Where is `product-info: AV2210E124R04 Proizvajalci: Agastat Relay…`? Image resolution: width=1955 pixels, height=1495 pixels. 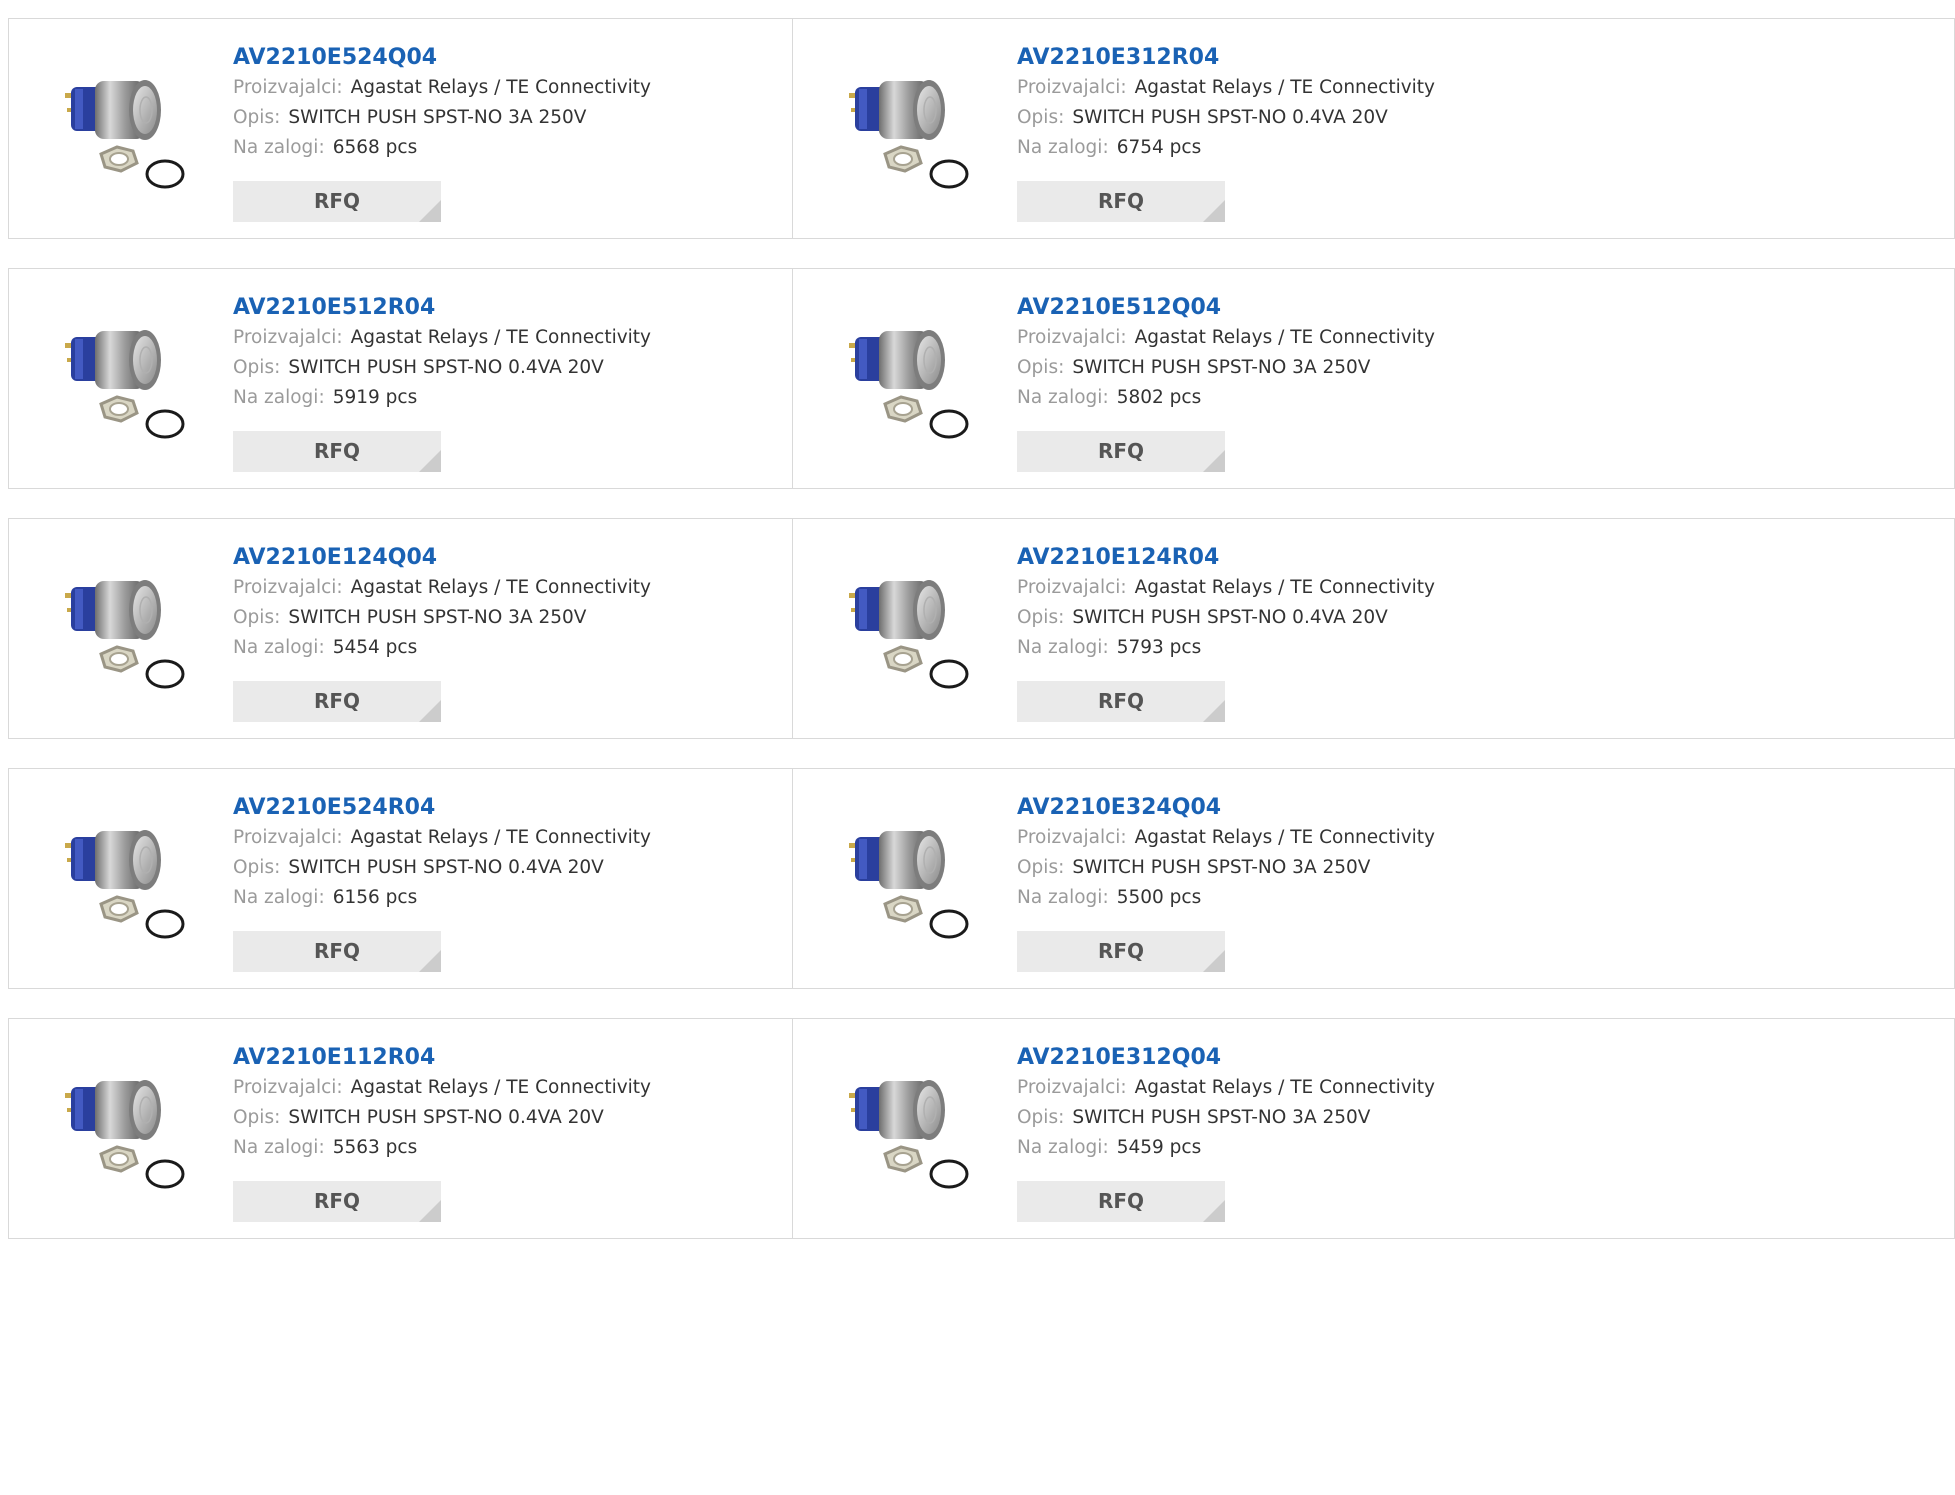 product-info: AV2210E124R04 Proizvajalci: Agastat Relay… is located at coordinates (1226, 632).